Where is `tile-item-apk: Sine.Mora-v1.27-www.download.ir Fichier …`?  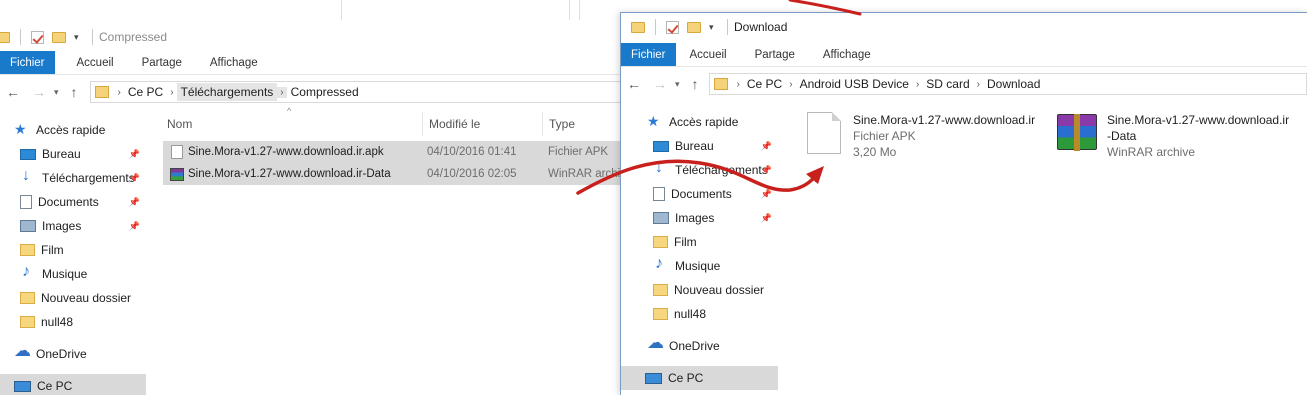 tile-item-apk: Sine.Mora-v1.27-www.download.ir Fichier … is located at coordinates (921, 136).